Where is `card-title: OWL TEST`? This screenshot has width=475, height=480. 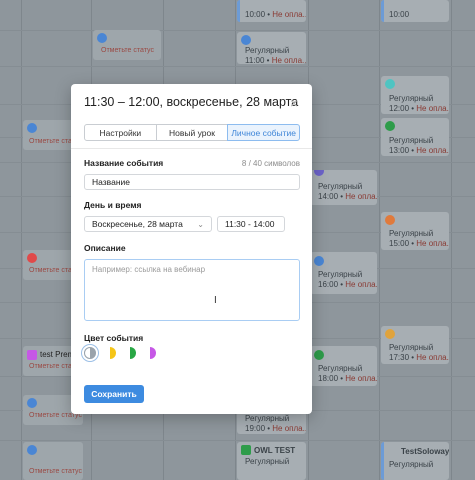
card-title: OWL TEST is located at coordinates (275, 450).